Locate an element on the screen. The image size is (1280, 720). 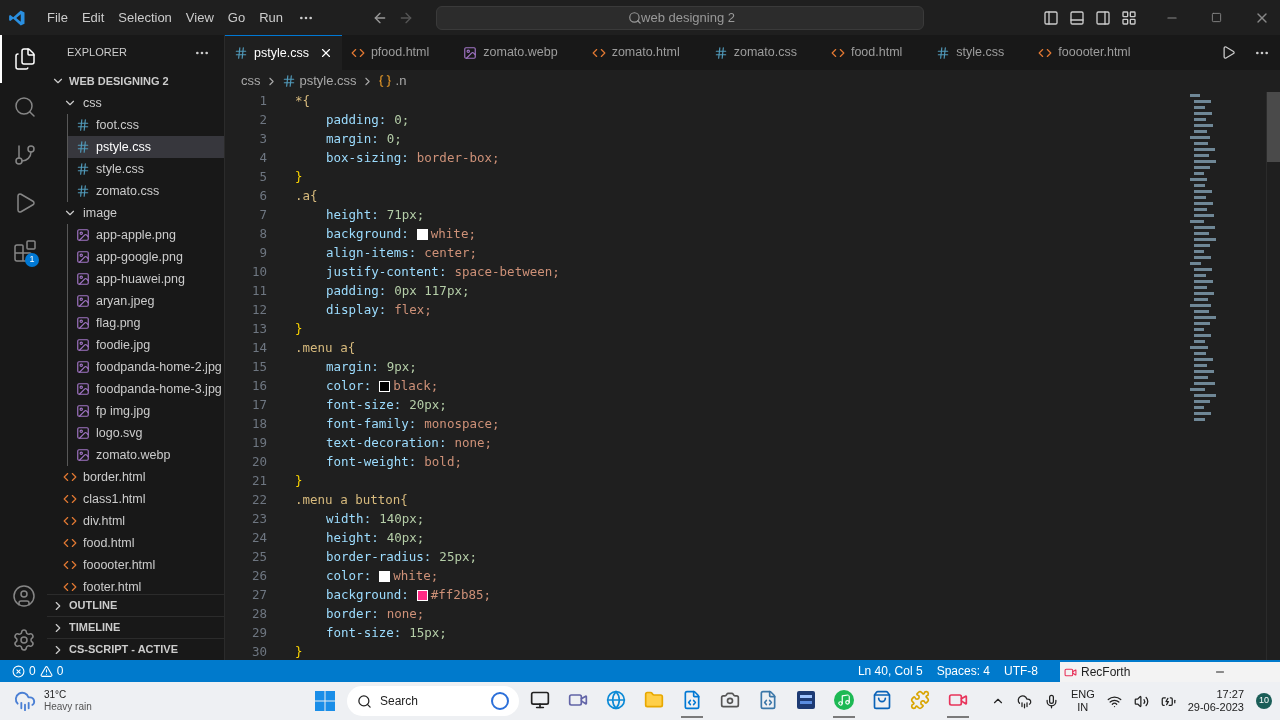
css-property: background: is located at coordinates (367, 234).